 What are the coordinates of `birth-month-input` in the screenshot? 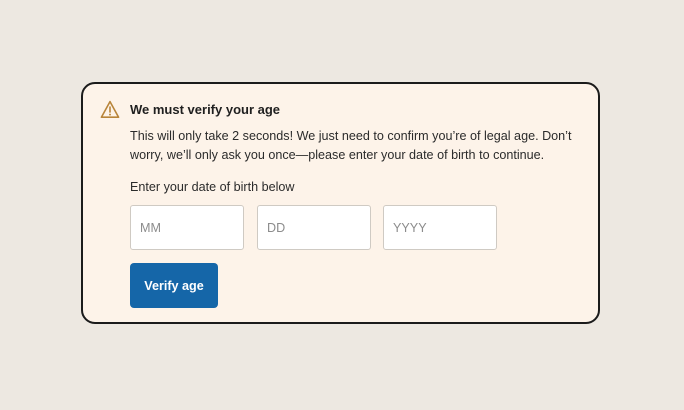 It's located at (187, 227).